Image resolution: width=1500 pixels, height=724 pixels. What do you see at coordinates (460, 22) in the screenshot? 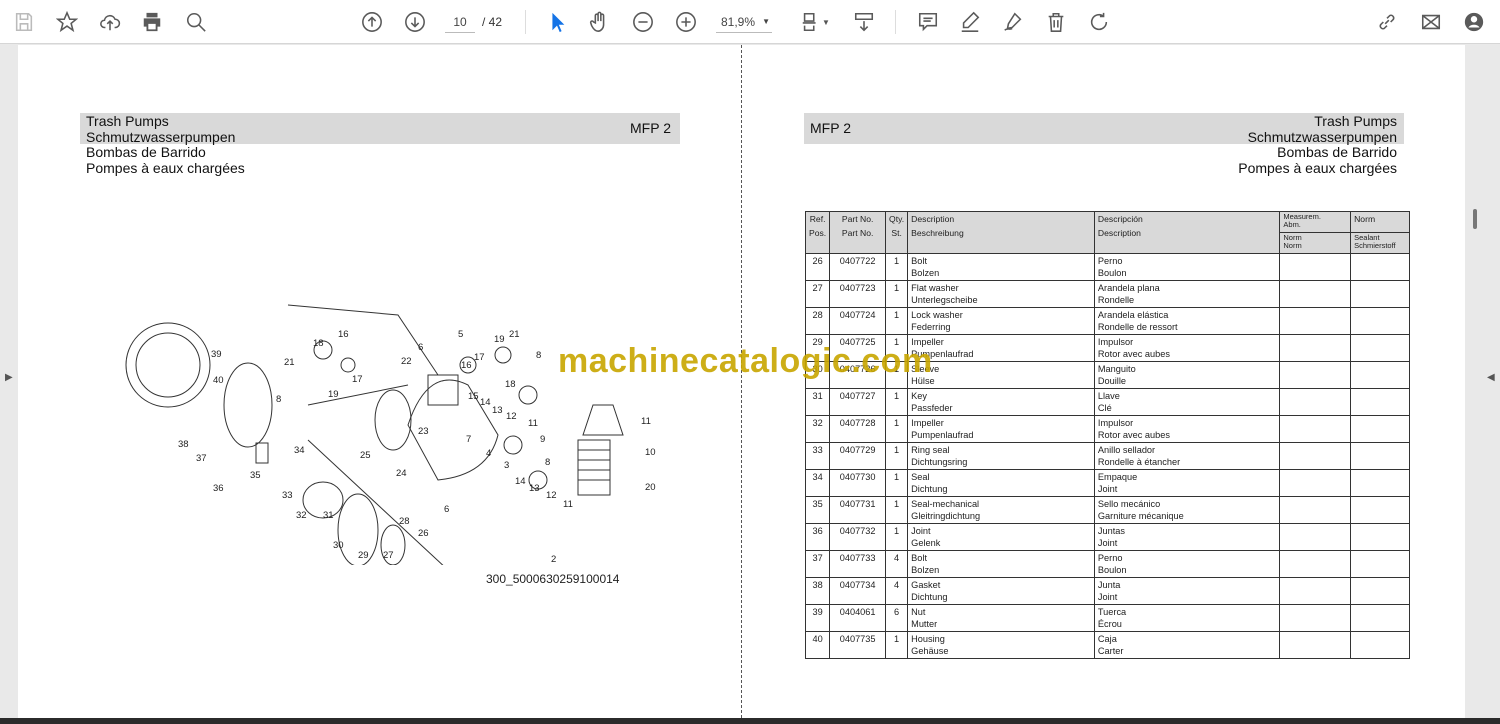
I see `page-number-input: 10` at bounding box center [460, 22].